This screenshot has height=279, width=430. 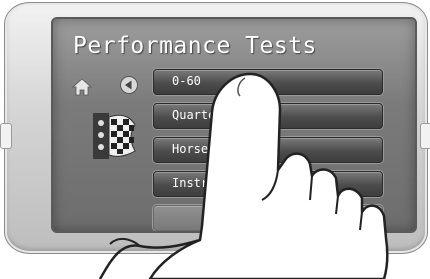 What do you see at coordinates (268, 218) in the screenshot?
I see `menu-item-empty` at bounding box center [268, 218].